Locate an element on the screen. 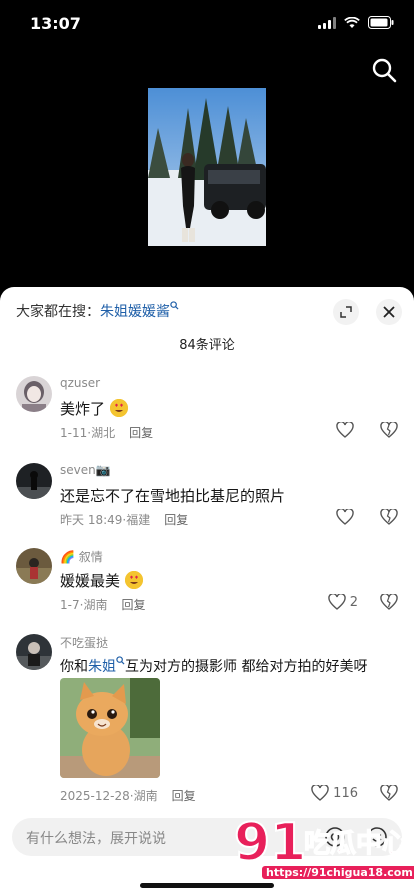  status-bar: 13:07 is located at coordinates (207, 24).